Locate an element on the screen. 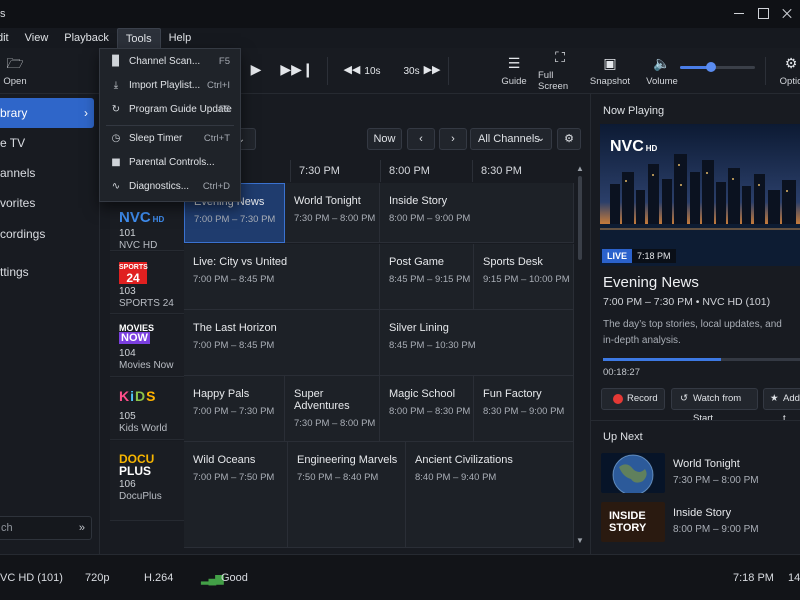 The image size is (800, 600). minimize-icon is located at coordinates (740, 14).